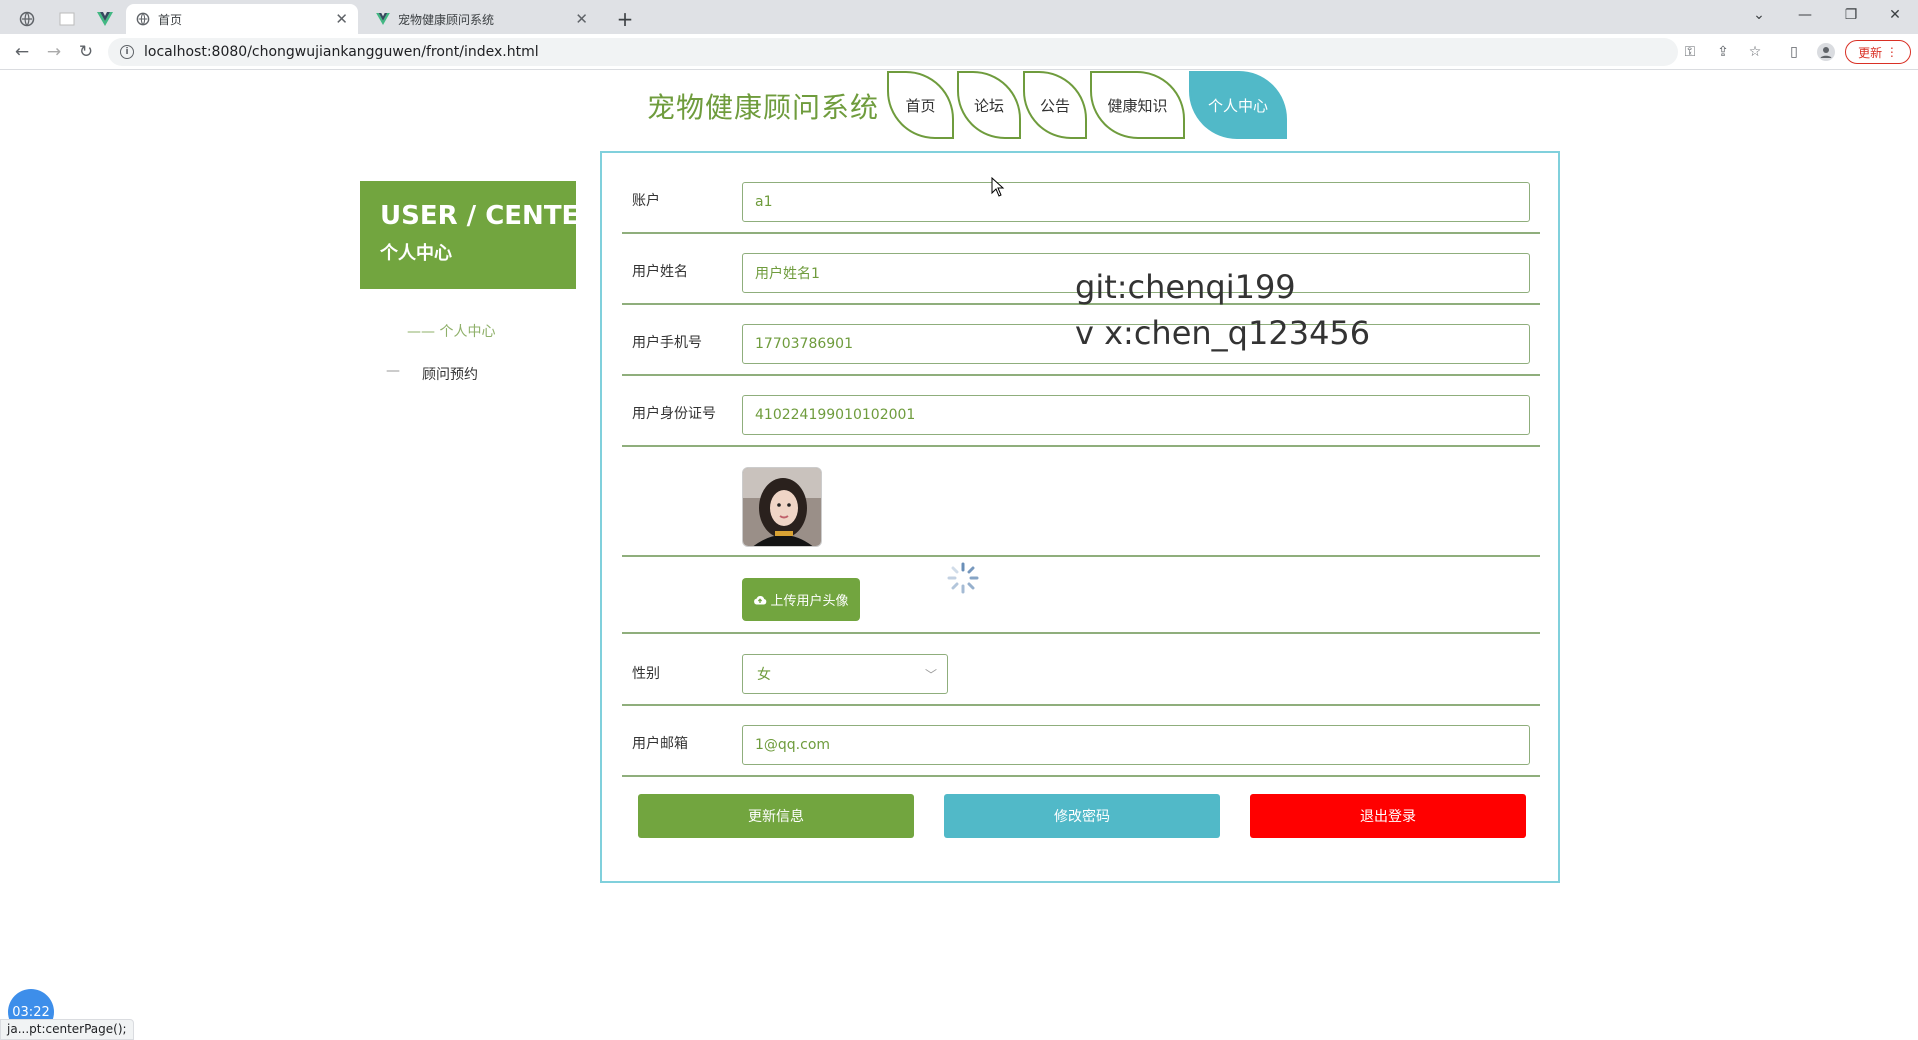 The image size is (1918, 1040). Describe the element at coordinates (625, 18) in the screenshot. I see `new-tab-icon: +` at that location.